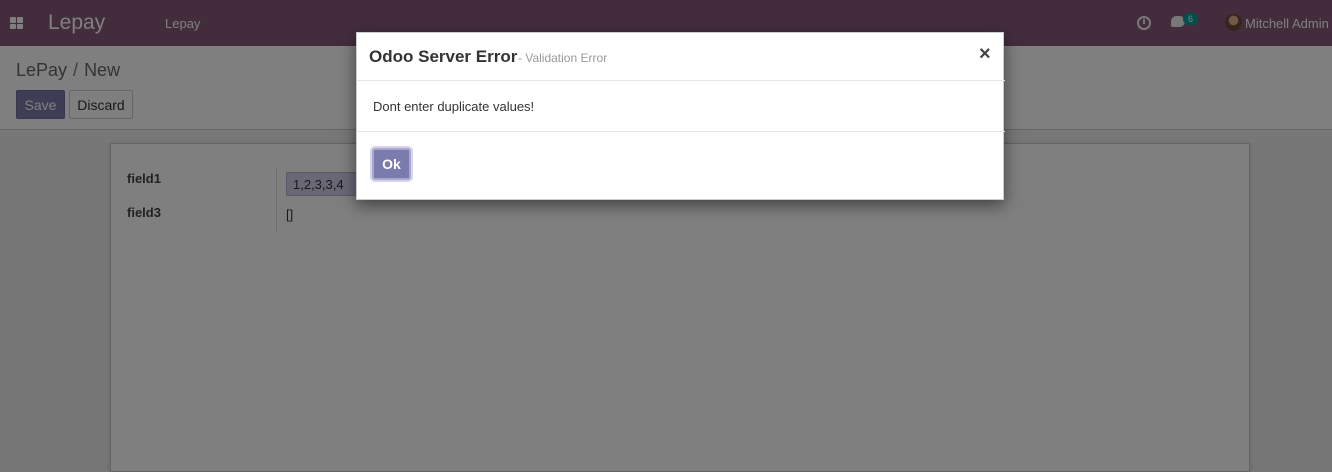 This screenshot has width=1332, height=472. What do you see at coordinates (681, 57) in the screenshot?
I see `dialog-header: Odoo Server Error - Validation Error ×` at bounding box center [681, 57].